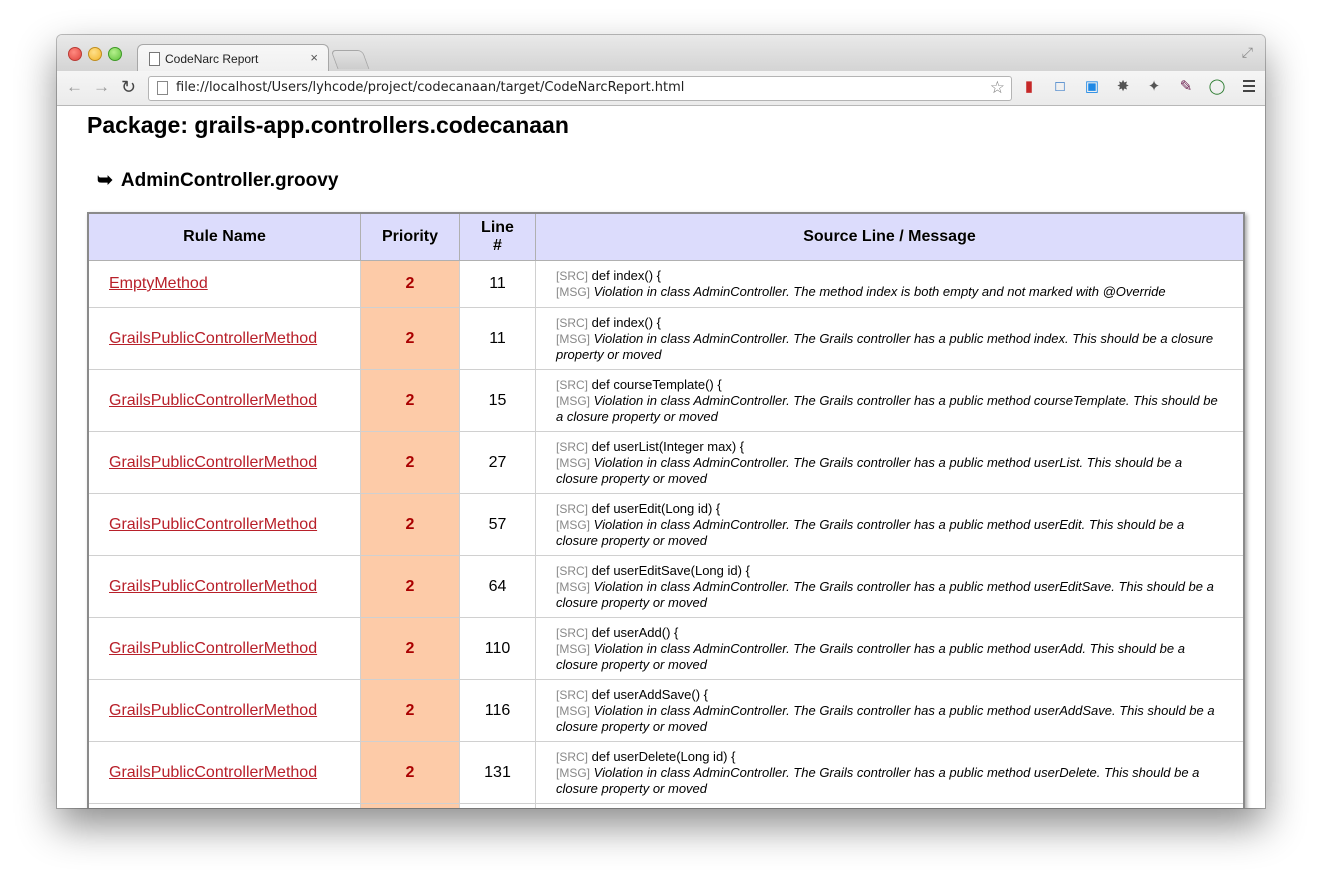 This screenshot has height=888, width=1322. What do you see at coordinates (497, 245) in the screenshot?
I see `header-line-hash: #` at bounding box center [497, 245].